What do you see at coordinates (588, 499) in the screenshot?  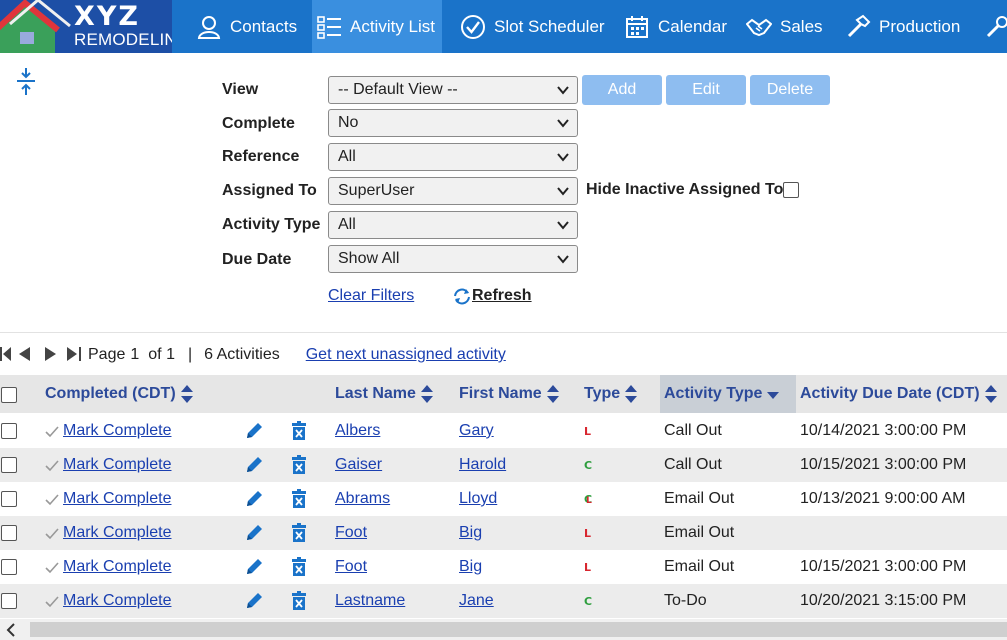 I see `type-badge: CL` at bounding box center [588, 499].